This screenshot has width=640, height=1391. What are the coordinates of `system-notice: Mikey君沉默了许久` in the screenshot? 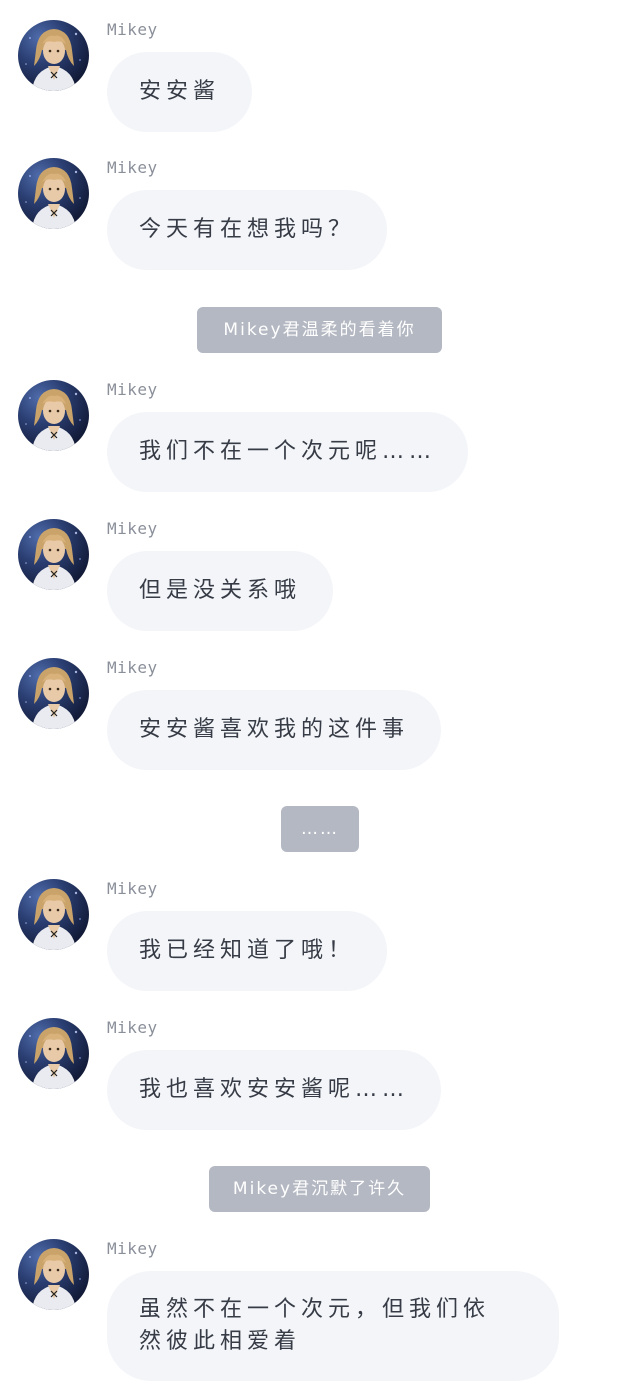 It's located at (319, 1189).